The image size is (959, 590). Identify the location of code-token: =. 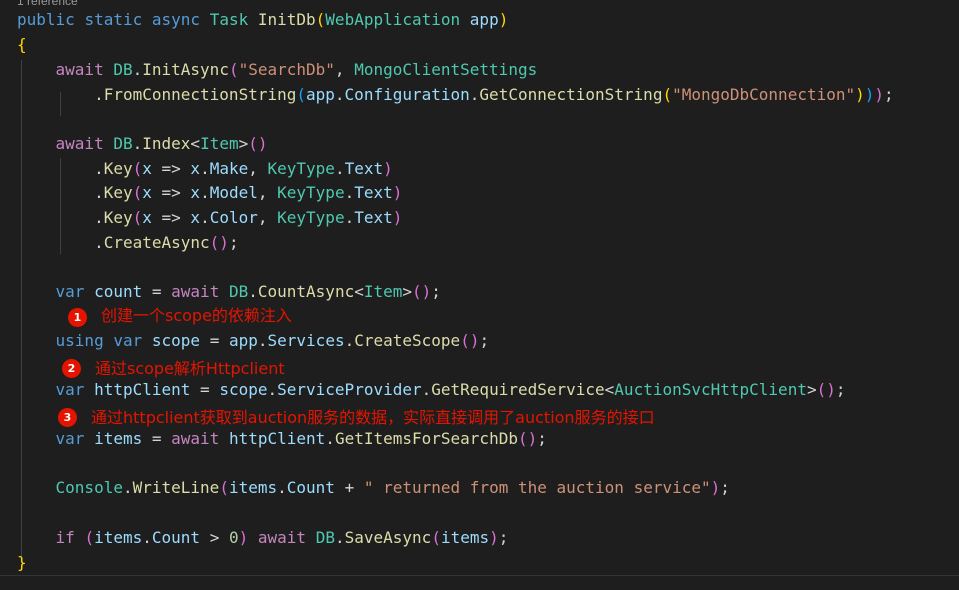
(157, 438).